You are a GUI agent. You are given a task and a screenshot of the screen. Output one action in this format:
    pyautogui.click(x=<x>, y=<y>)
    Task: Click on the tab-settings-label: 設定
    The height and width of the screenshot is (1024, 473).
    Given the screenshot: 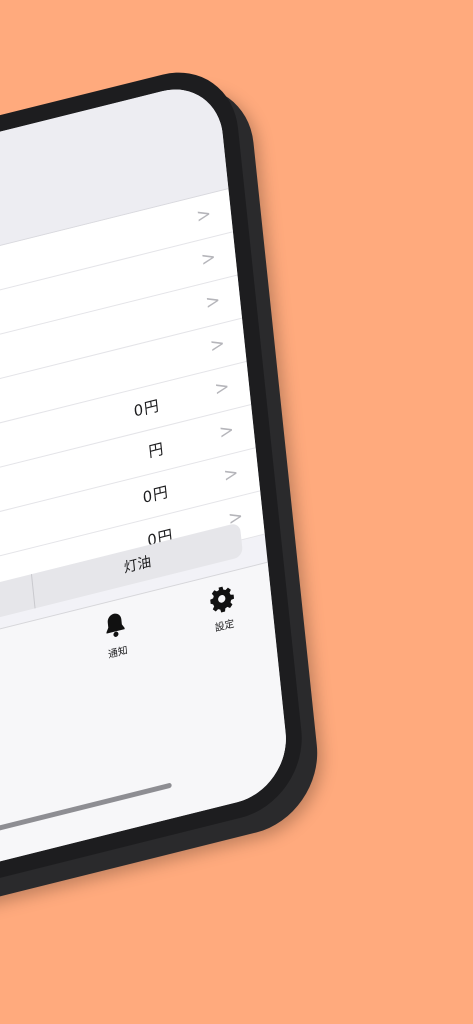 What is the action you would take?
    pyautogui.click(x=224, y=626)
    